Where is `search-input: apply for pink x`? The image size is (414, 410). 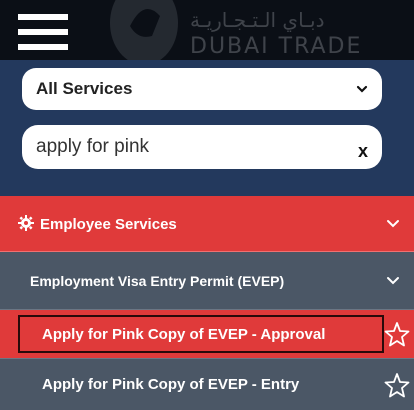 search-input: apply for pink x is located at coordinates (202, 147).